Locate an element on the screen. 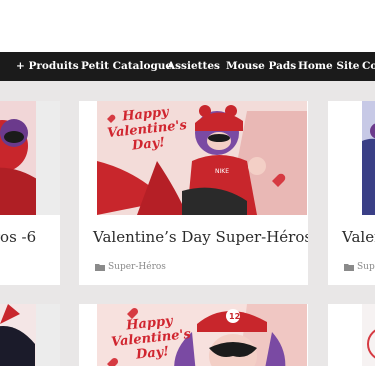 The height and width of the screenshot is (366, 375). product-title: Valen is located at coordinates (358, 237).